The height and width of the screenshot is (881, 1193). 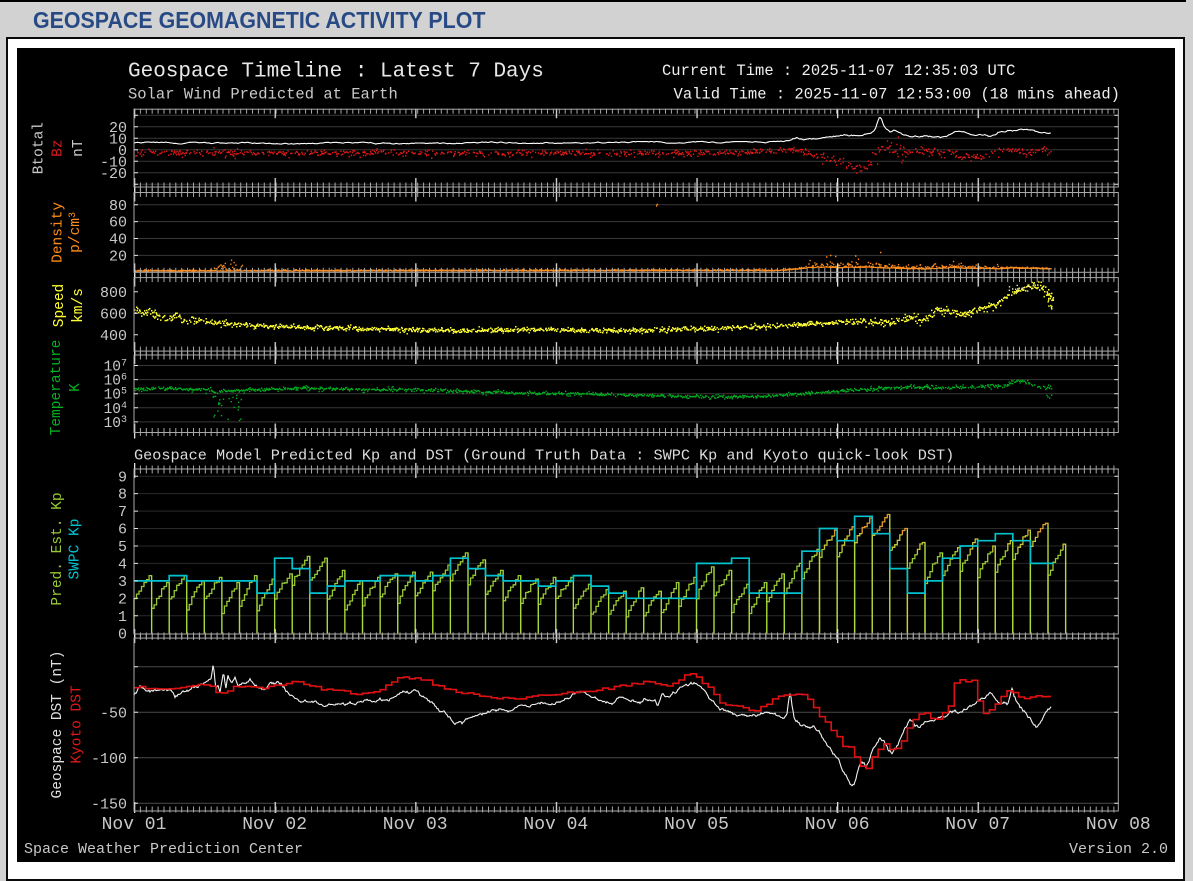 What do you see at coordinates (122, 582) in the screenshot?
I see `svg-text: 3` at bounding box center [122, 582].